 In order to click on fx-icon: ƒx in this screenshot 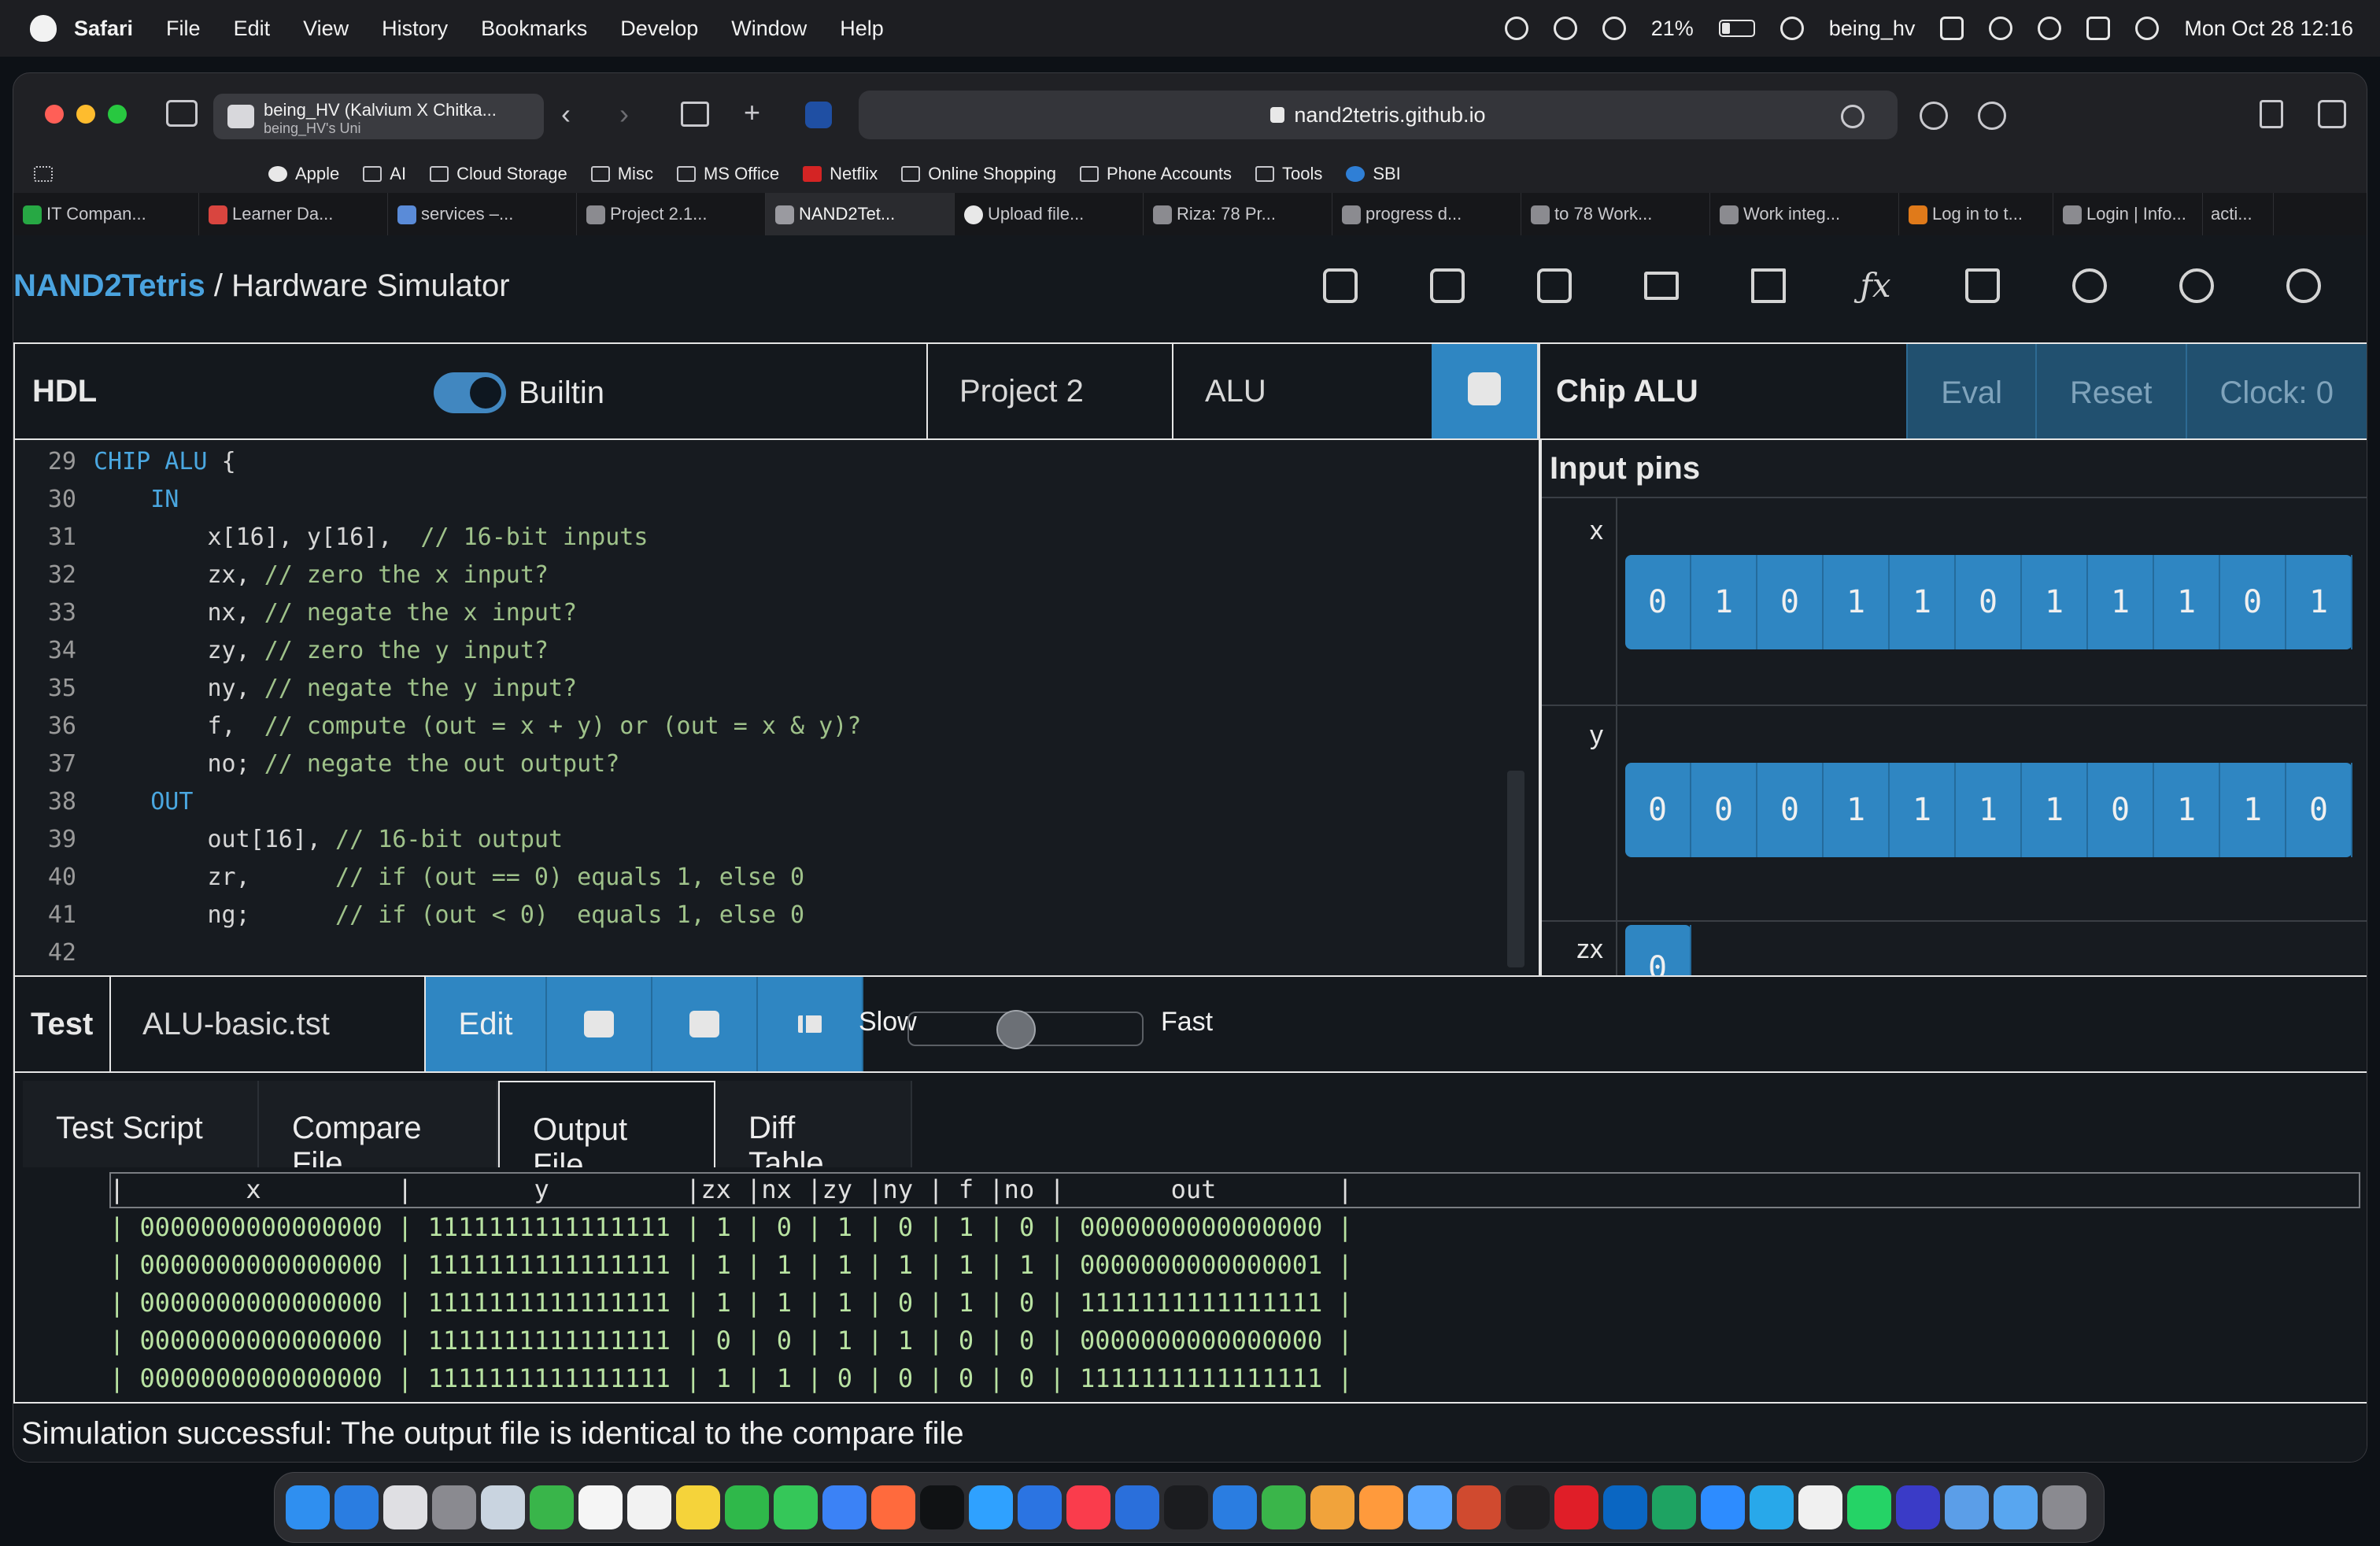, I will do `click(1876, 285)`.